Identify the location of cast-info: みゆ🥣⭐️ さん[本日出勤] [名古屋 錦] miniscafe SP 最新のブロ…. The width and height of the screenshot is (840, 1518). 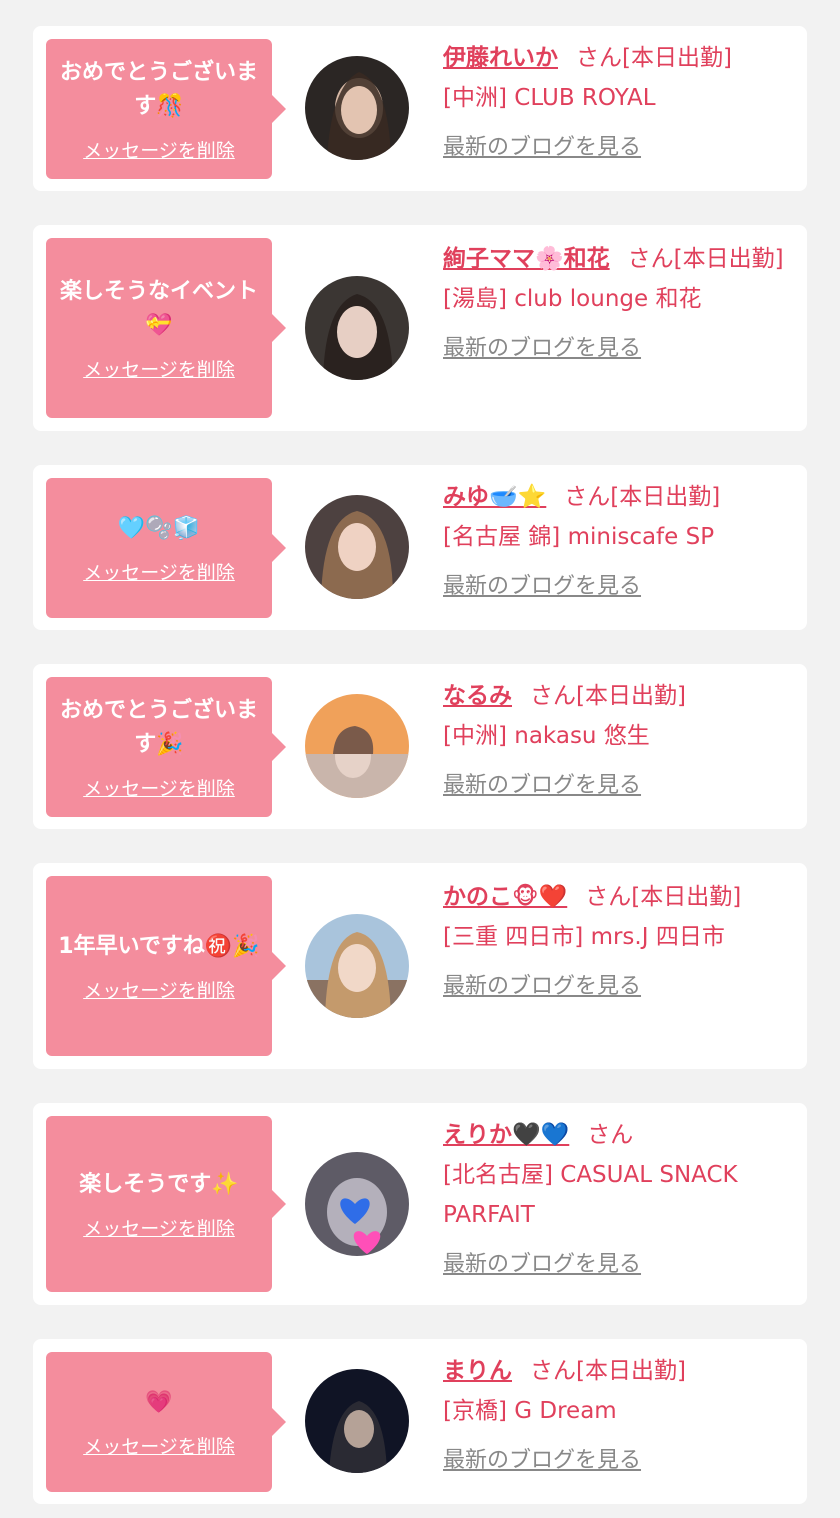
(618, 542).